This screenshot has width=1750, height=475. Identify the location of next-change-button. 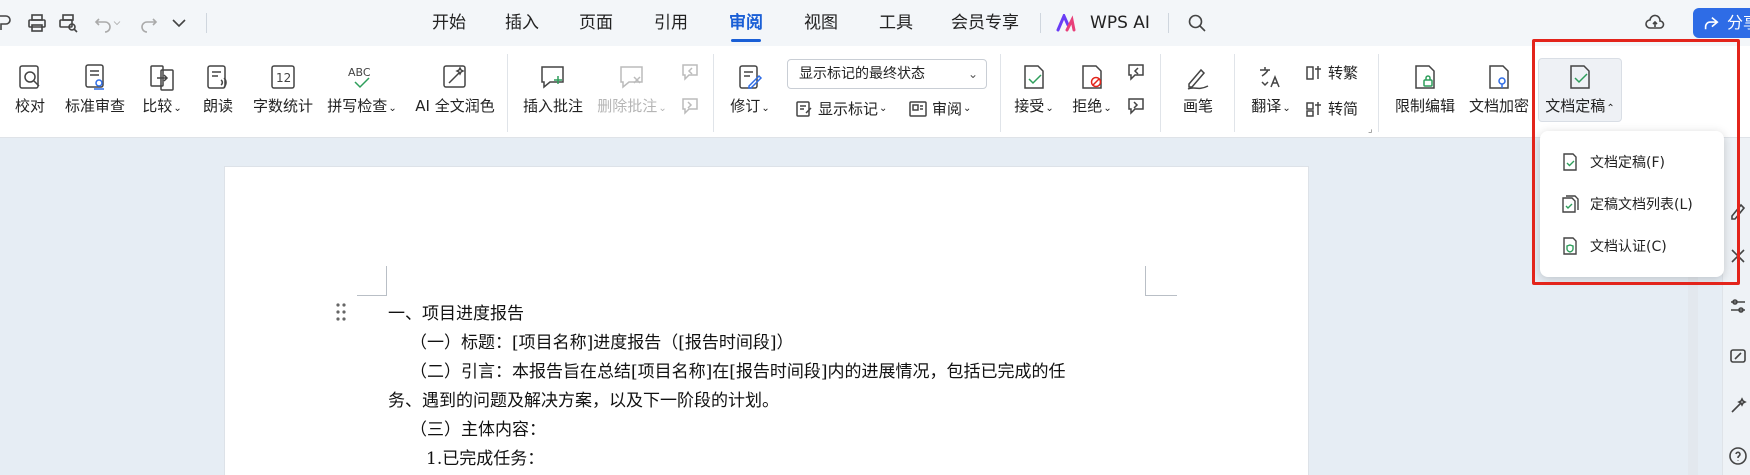
(1138, 106).